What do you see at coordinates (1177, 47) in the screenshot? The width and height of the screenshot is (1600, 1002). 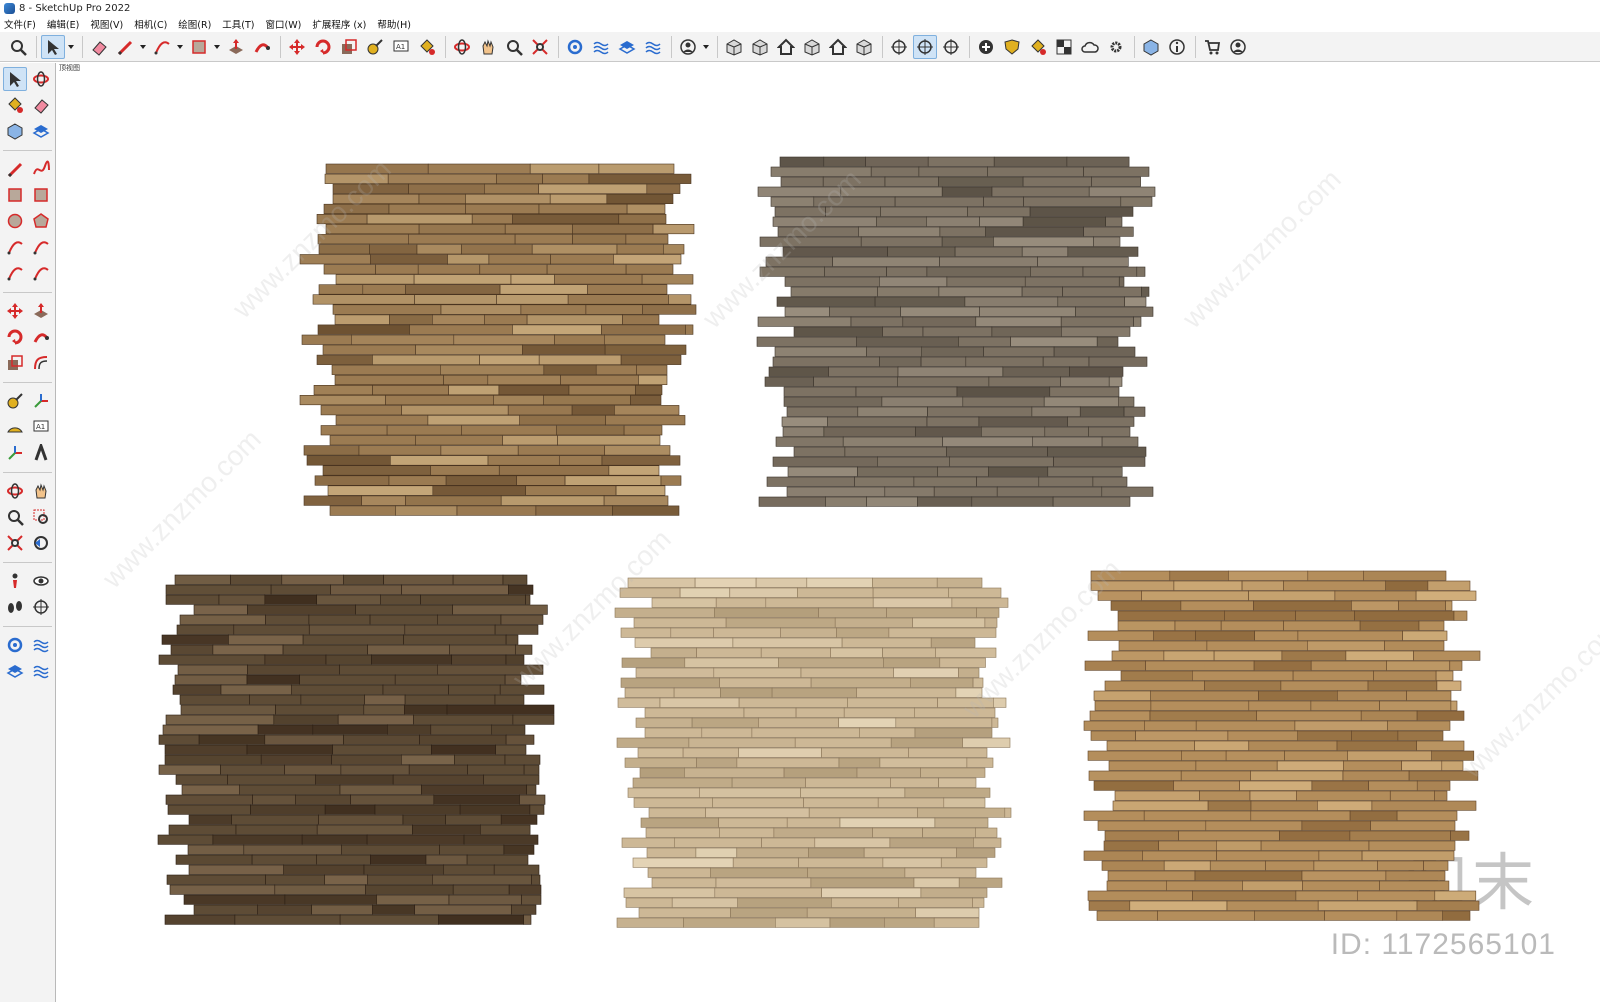 I see `info-icon` at bounding box center [1177, 47].